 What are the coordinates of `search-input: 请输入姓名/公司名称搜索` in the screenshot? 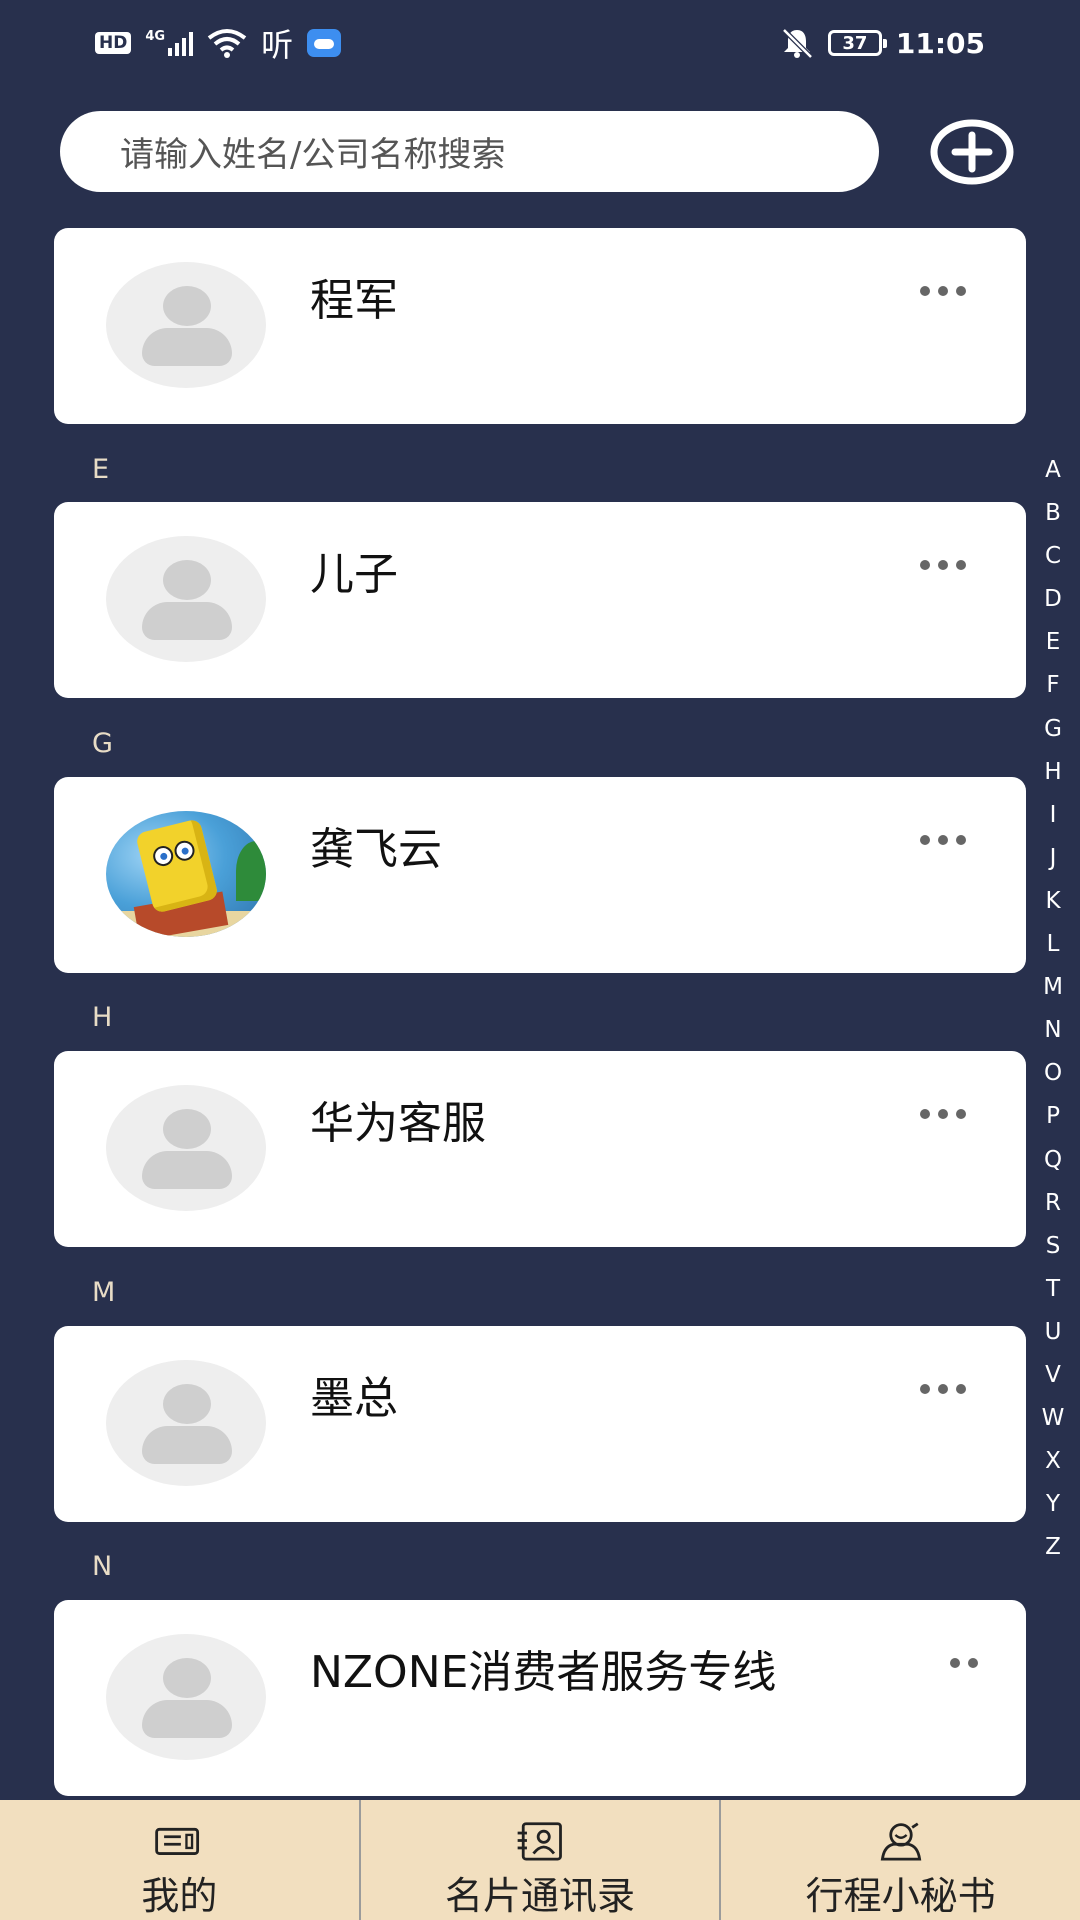 It's located at (469, 151).